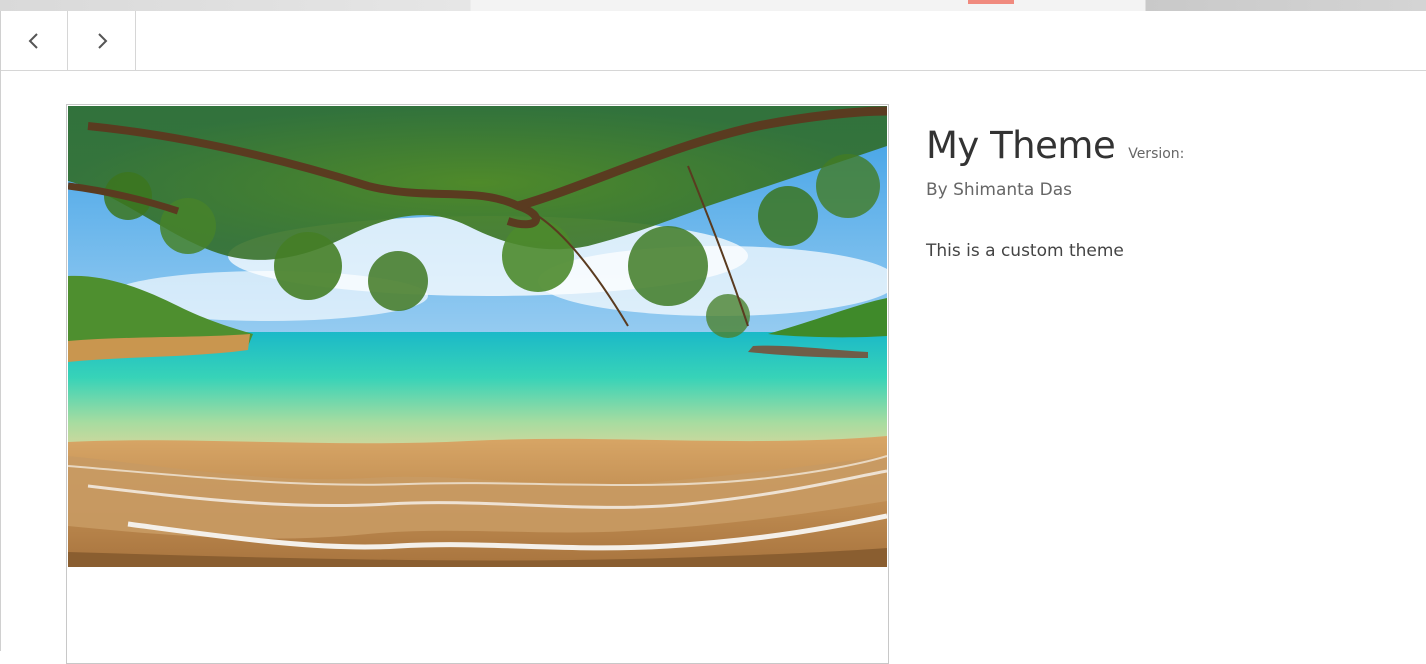 The width and height of the screenshot is (1426, 664). I want to click on theme-description: This is a custom theme, so click(1025, 251).